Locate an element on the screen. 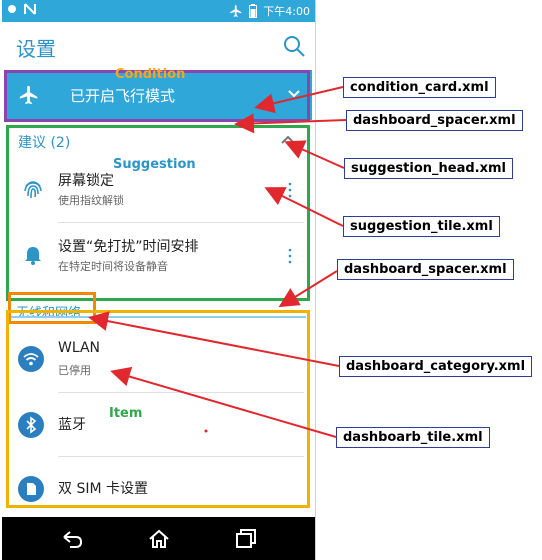 This screenshot has width=542, height=560. status-bar: 下午4:00 is located at coordinates (158, 11).